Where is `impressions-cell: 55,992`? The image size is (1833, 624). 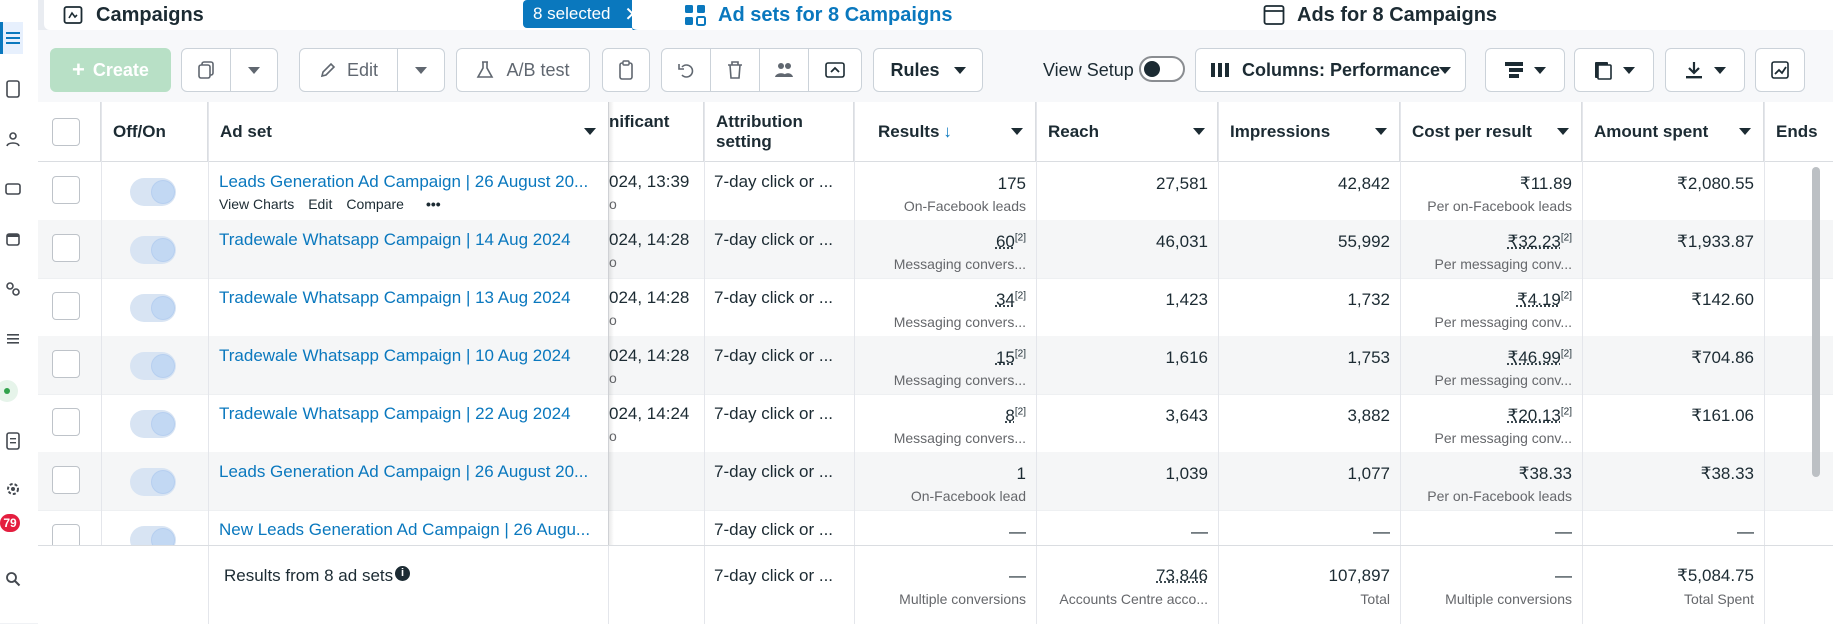
impressions-cell: 55,992 is located at coordinates (1309, 249).